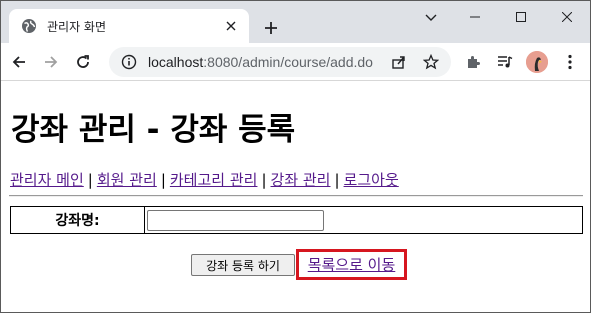  What do you see at coordinates (214, 180) in the screenshot?
I see `nav-link-category-management: 카테고리 관리` at bounding box center [214, 180].